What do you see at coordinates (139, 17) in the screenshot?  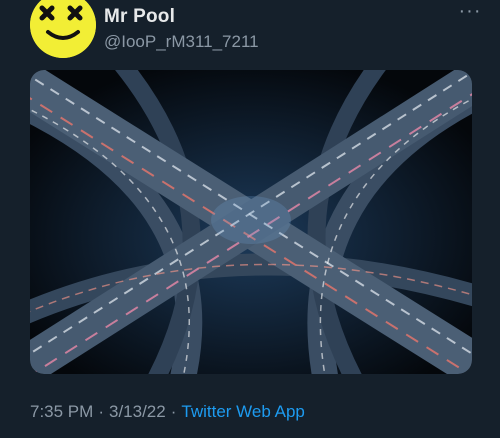 I see `display-name: Mr Pool` at bounding box center [139, 17].